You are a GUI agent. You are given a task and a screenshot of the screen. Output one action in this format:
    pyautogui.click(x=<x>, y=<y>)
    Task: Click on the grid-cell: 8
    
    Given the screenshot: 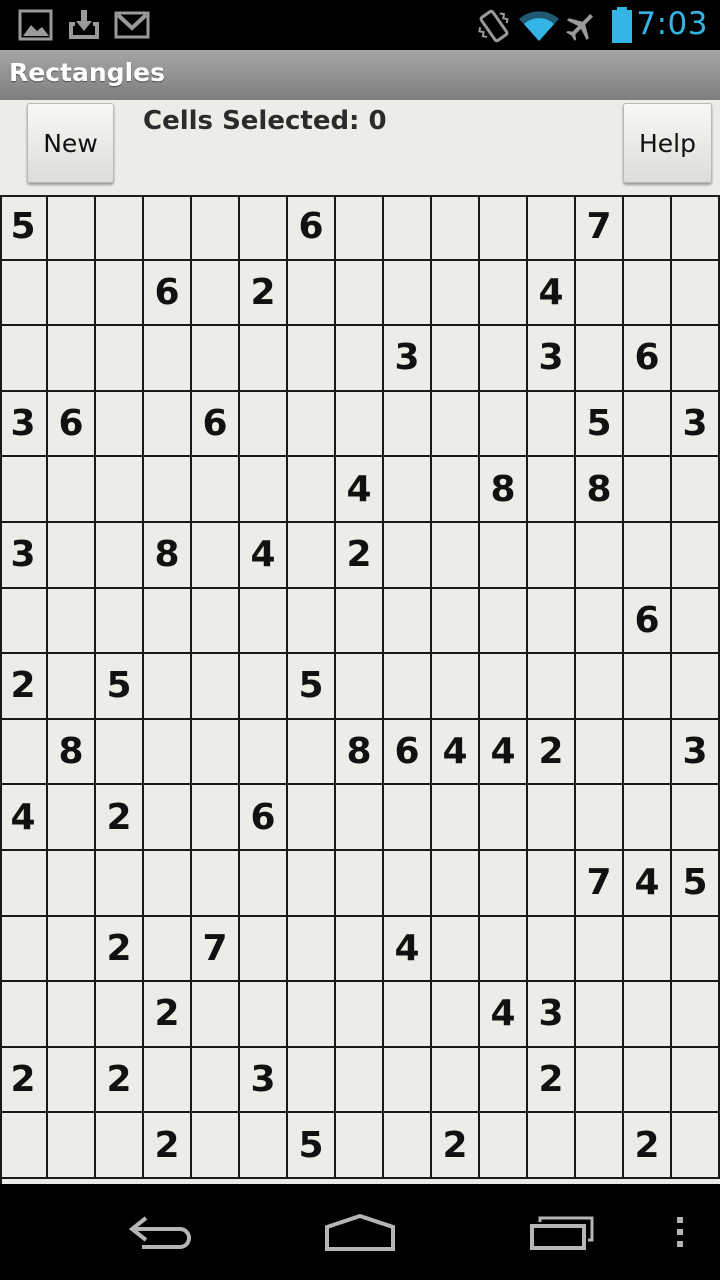 What is the action you would take?
    pyautogui.click(x=360, y=752)
    